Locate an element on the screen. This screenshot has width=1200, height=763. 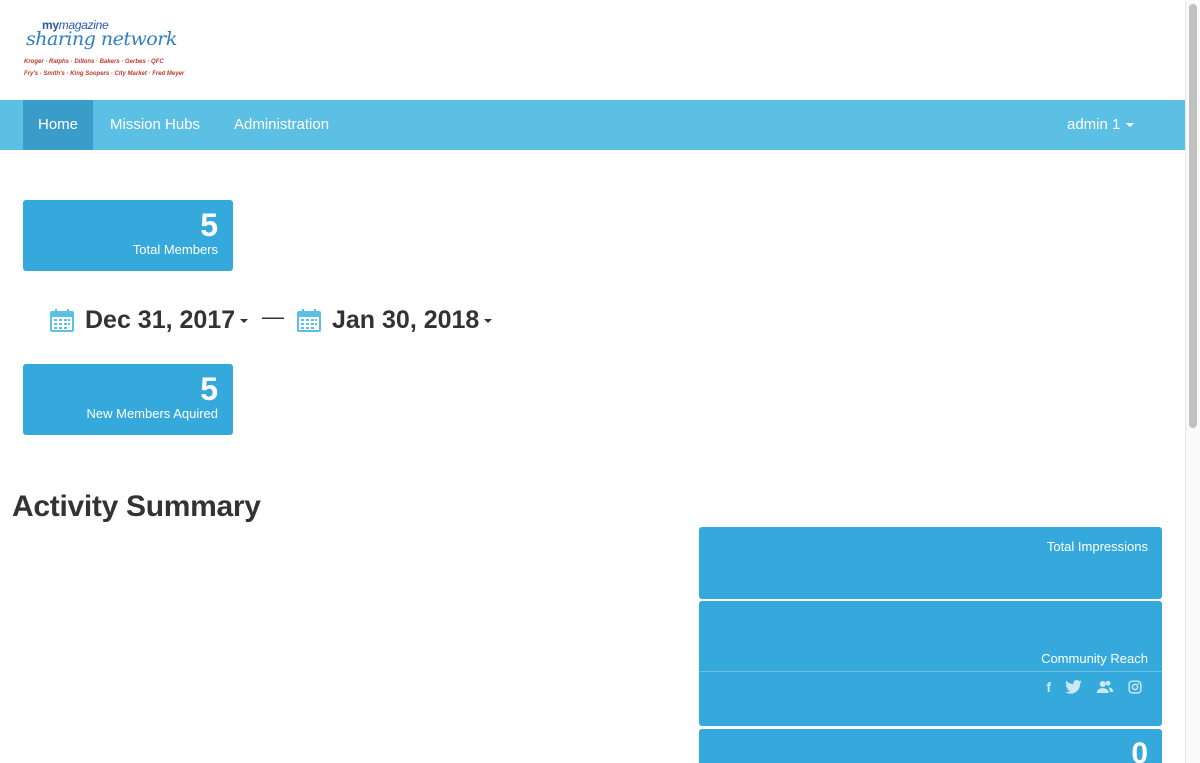
community-reach-panel: Community Reach f is located at coordinates (930, 663).